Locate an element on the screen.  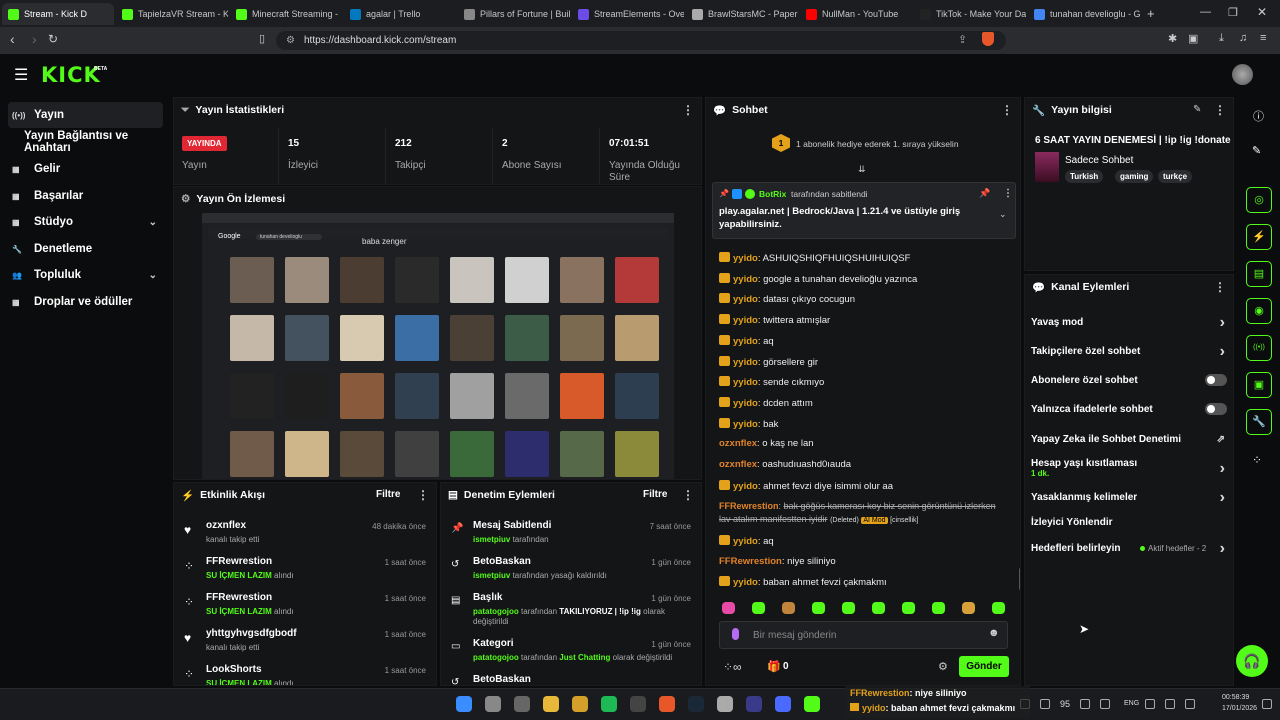
mic-tray-icon is located at coordinates (1105, 704).